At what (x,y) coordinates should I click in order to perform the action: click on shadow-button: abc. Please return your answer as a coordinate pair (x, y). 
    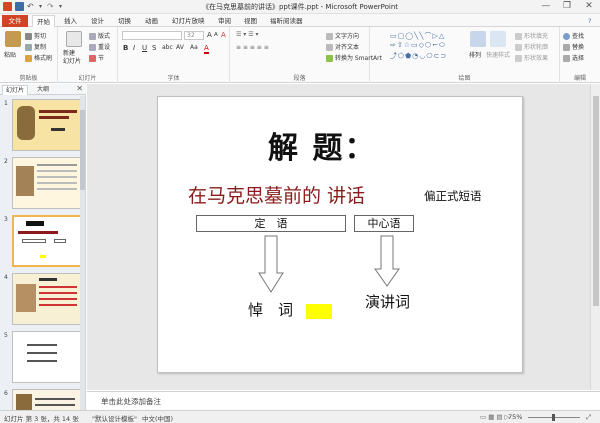
    Looking at the image, I should click on (167, 47).